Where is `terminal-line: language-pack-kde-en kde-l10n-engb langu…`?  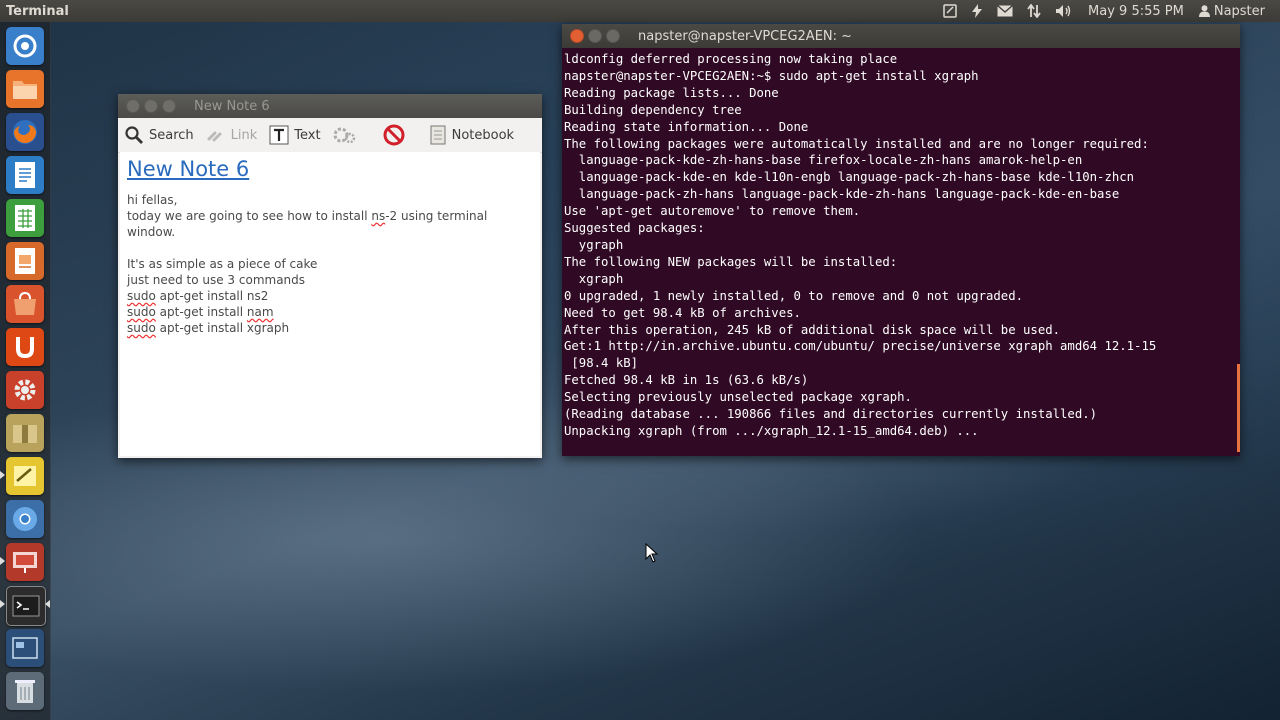
terminal-line: language-pack-kde-en kde-l10n-engb langu… is located at coordinates (849, 177).